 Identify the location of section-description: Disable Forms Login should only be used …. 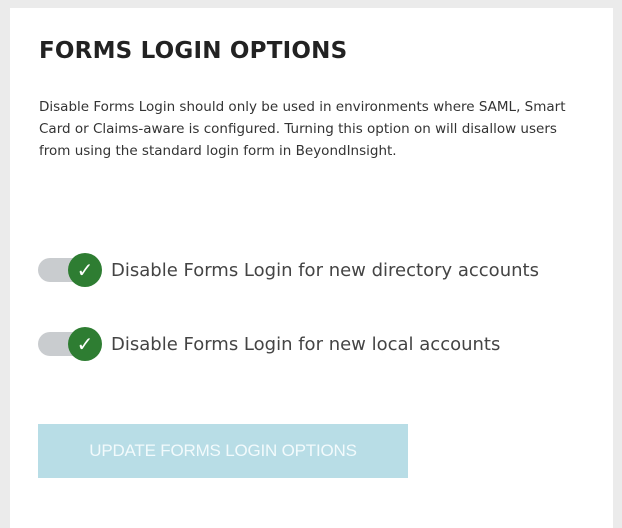
(302, 129).